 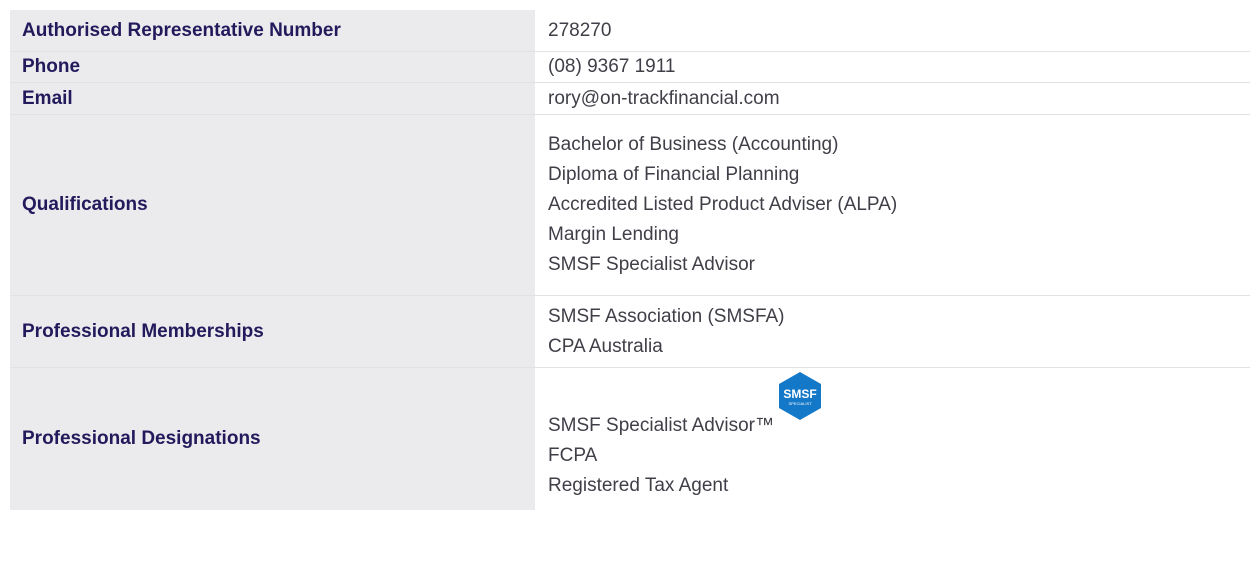 What do you see at coordinates (630, 31) in the screenshot?
I see `authorised-representative-row: Authorised Representative Number 278270` at bounding box center [630, 31].